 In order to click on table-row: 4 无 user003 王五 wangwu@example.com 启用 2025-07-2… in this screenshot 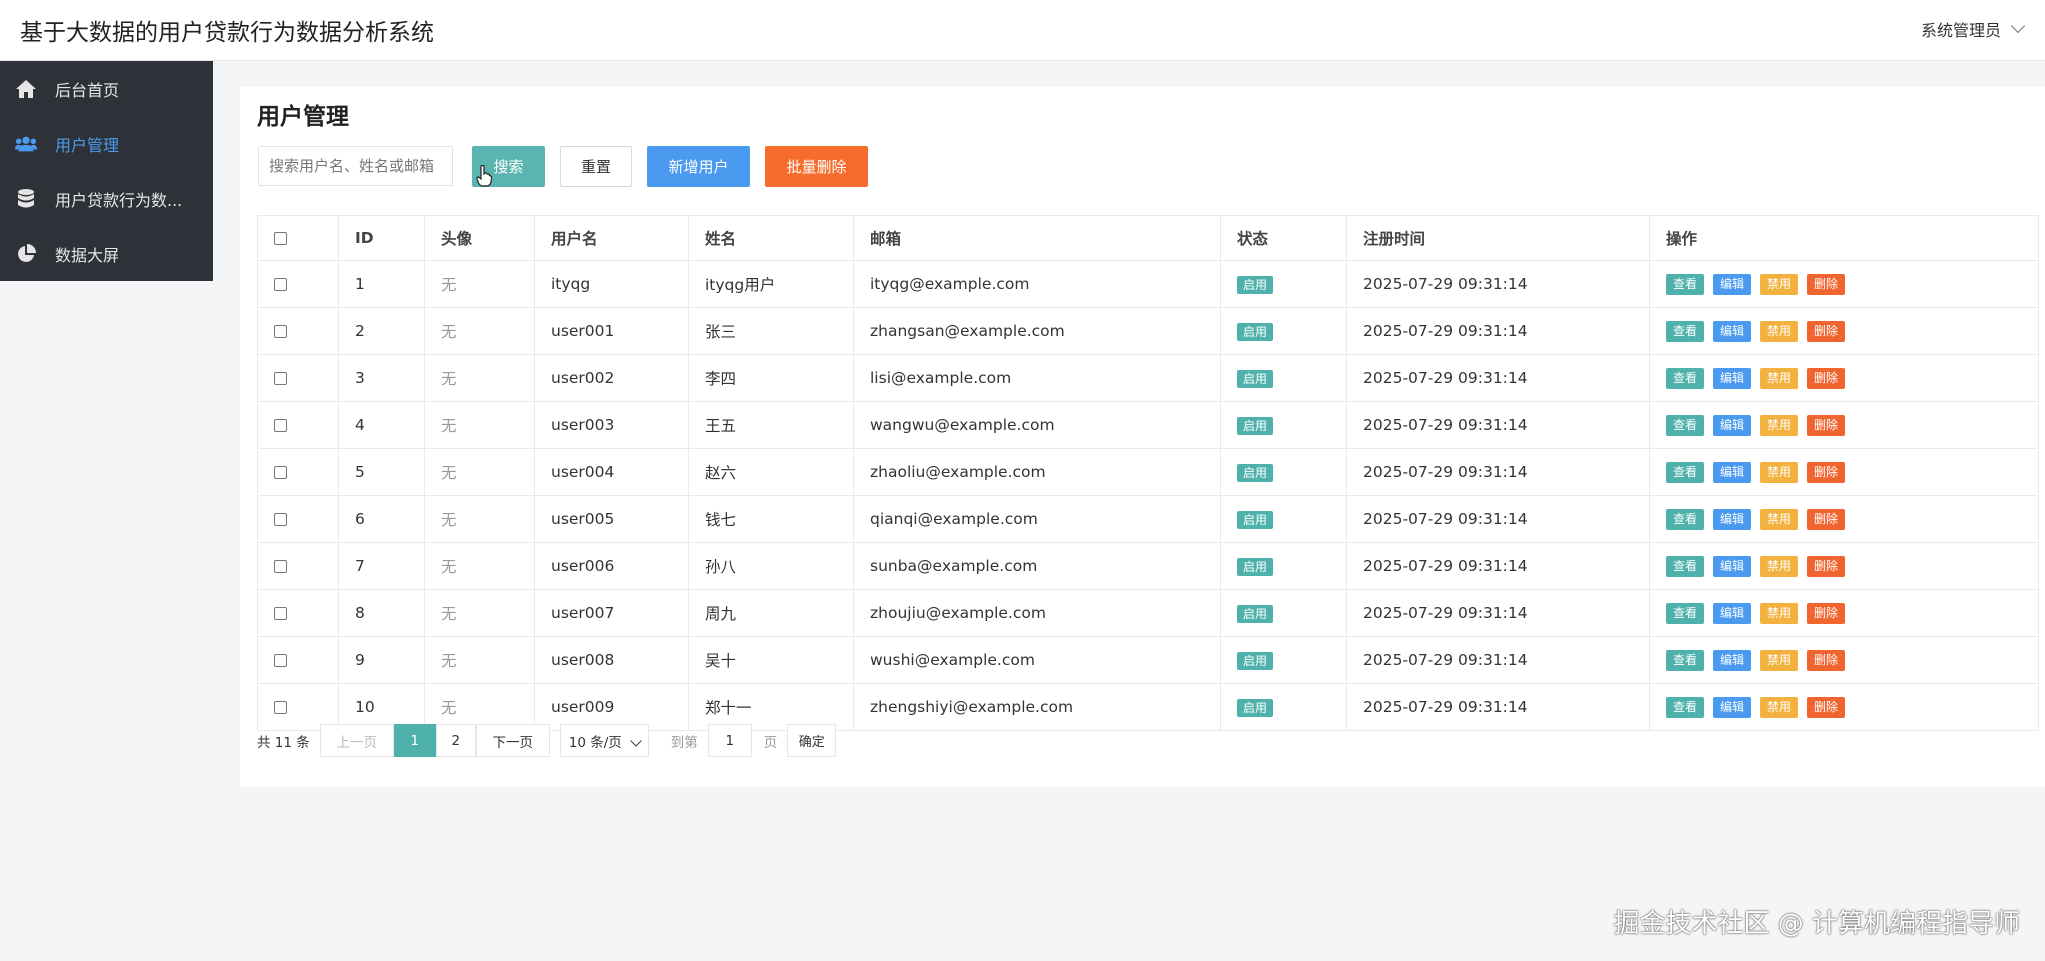, I will do `click(1148, 425)`.